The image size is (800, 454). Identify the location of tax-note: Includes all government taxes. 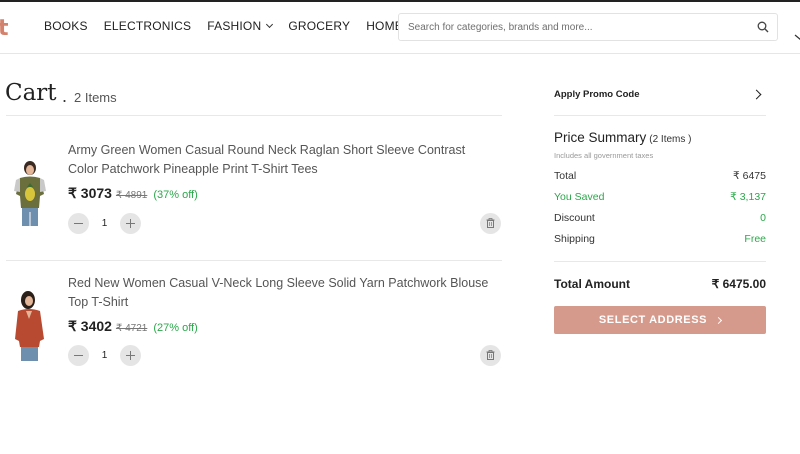
(604, 155).